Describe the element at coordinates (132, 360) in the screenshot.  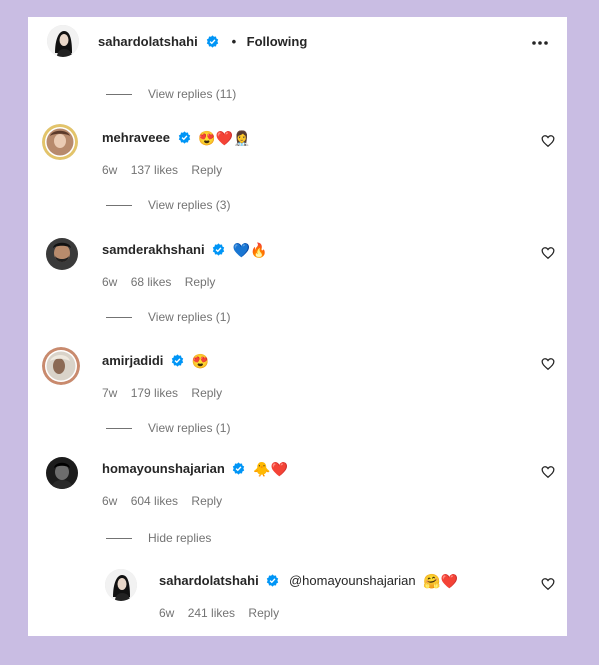
I see `comment-username: amirjadidi` at that location.